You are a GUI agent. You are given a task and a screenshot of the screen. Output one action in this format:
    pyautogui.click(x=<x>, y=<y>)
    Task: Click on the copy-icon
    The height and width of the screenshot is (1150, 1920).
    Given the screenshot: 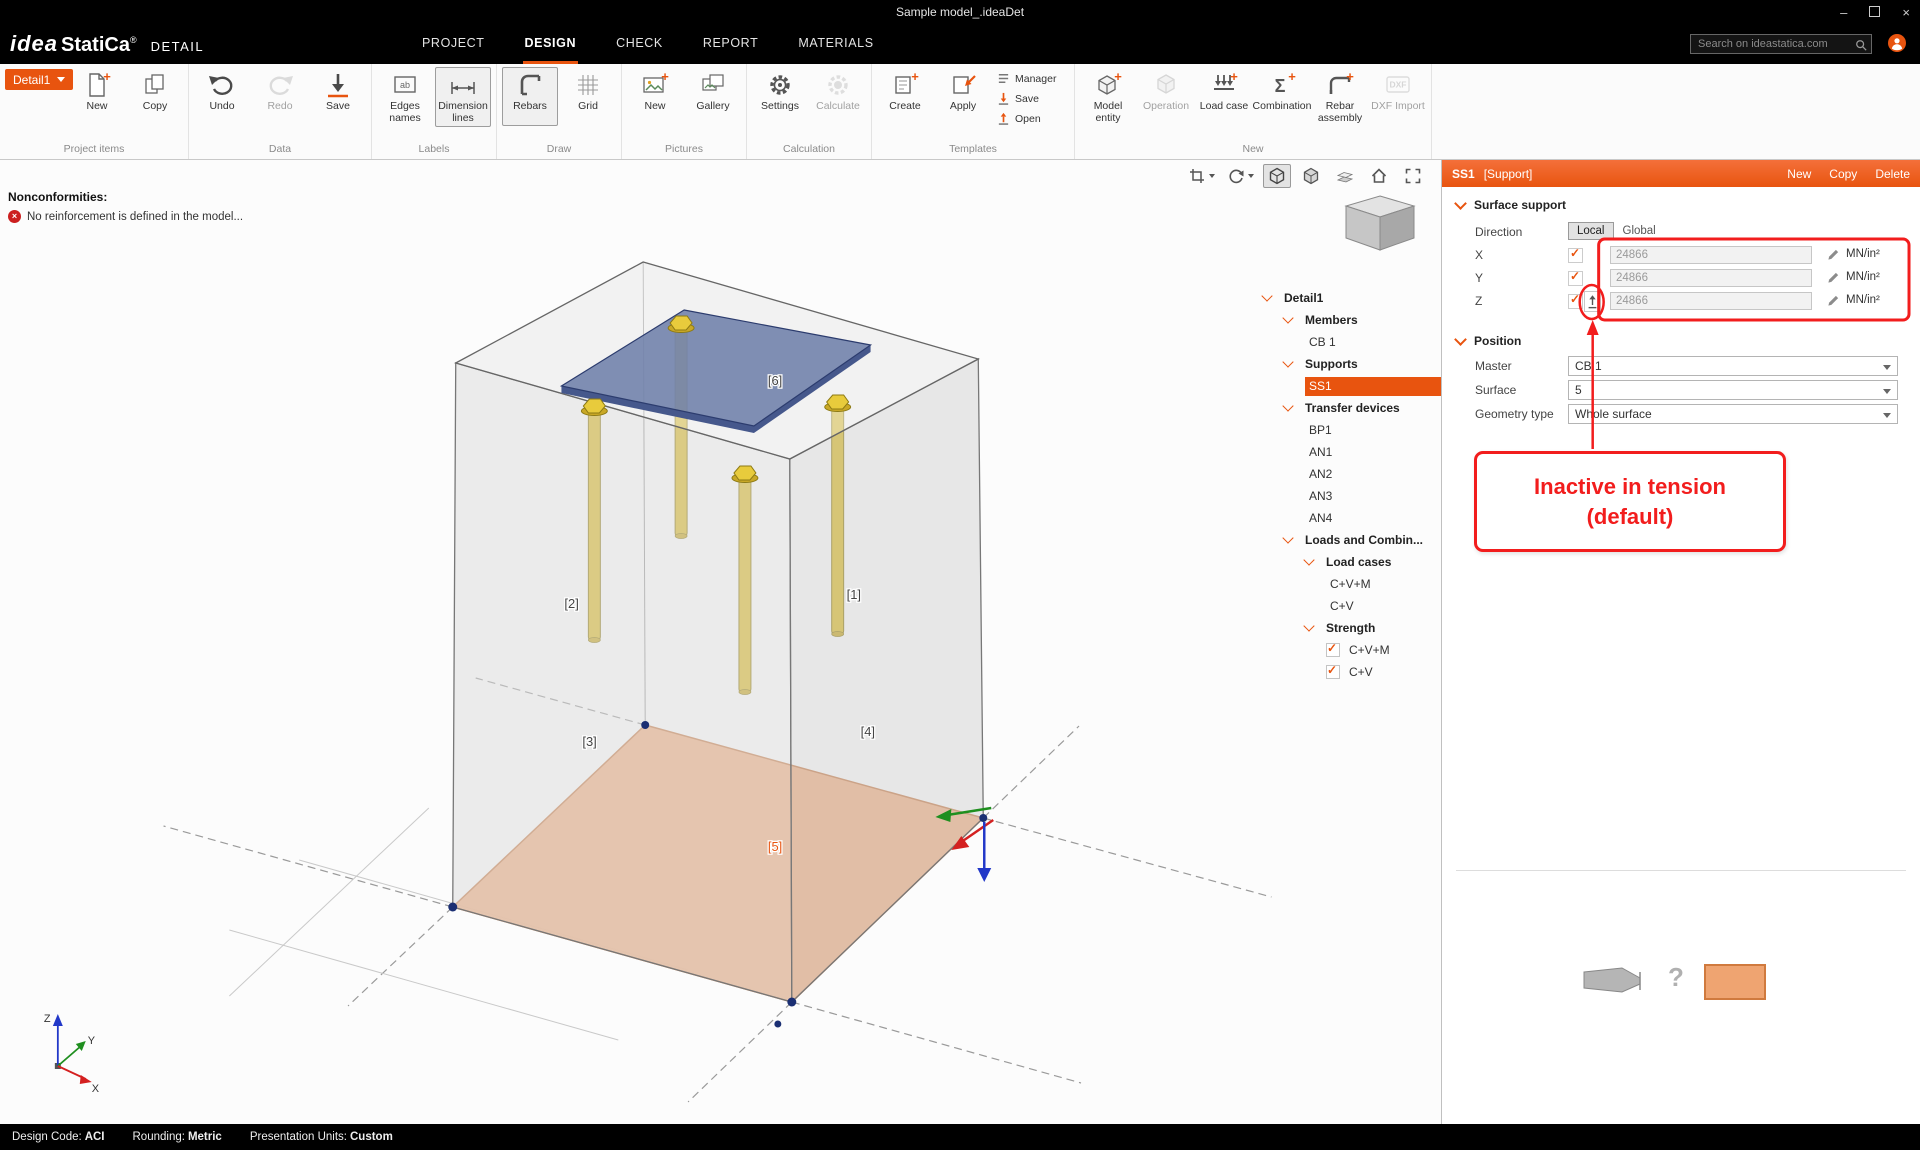 What is the action you would take?
    pyautogui.click(x=155, y=85)
    